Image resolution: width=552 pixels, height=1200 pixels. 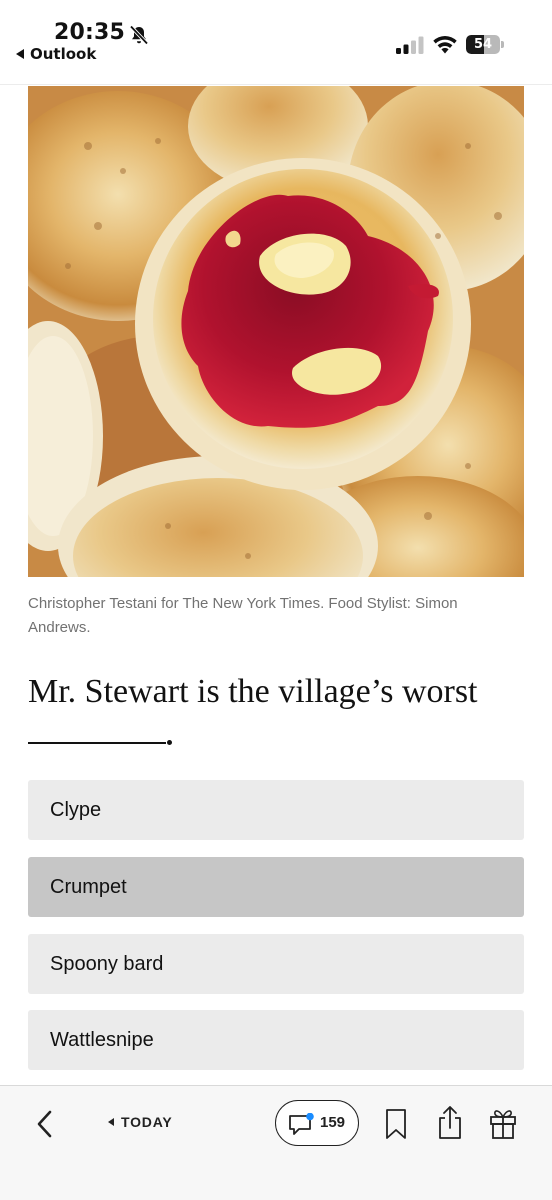 I want to click on comments-button: 159, so click(x=317, y=1123).